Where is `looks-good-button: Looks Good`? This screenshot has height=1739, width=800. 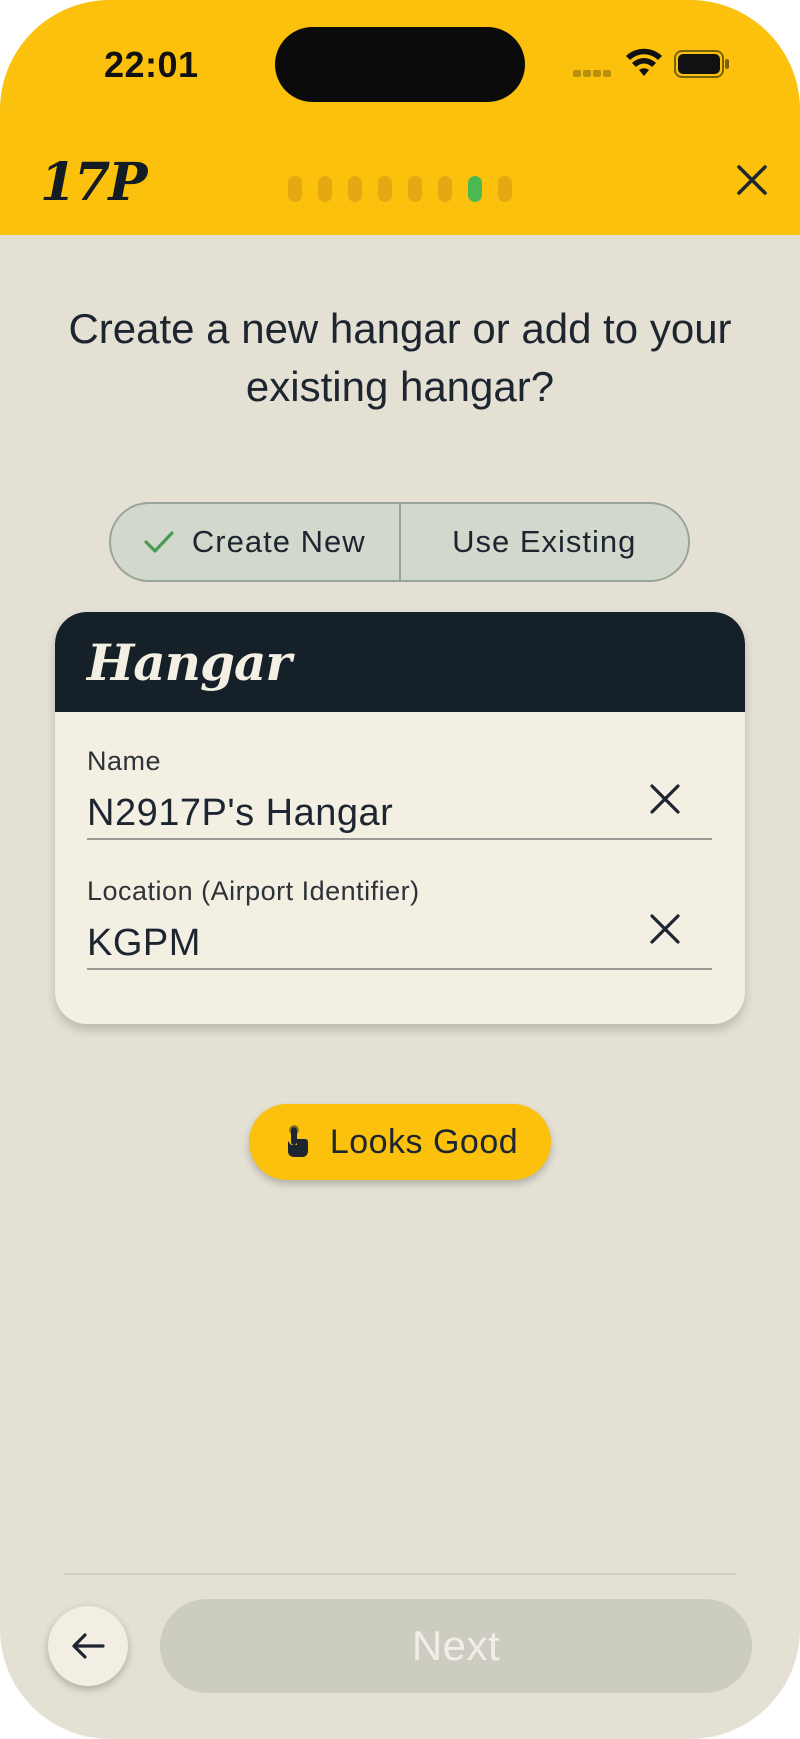
looks-good-button: Looks Good is located at coordinates (400, 1142).